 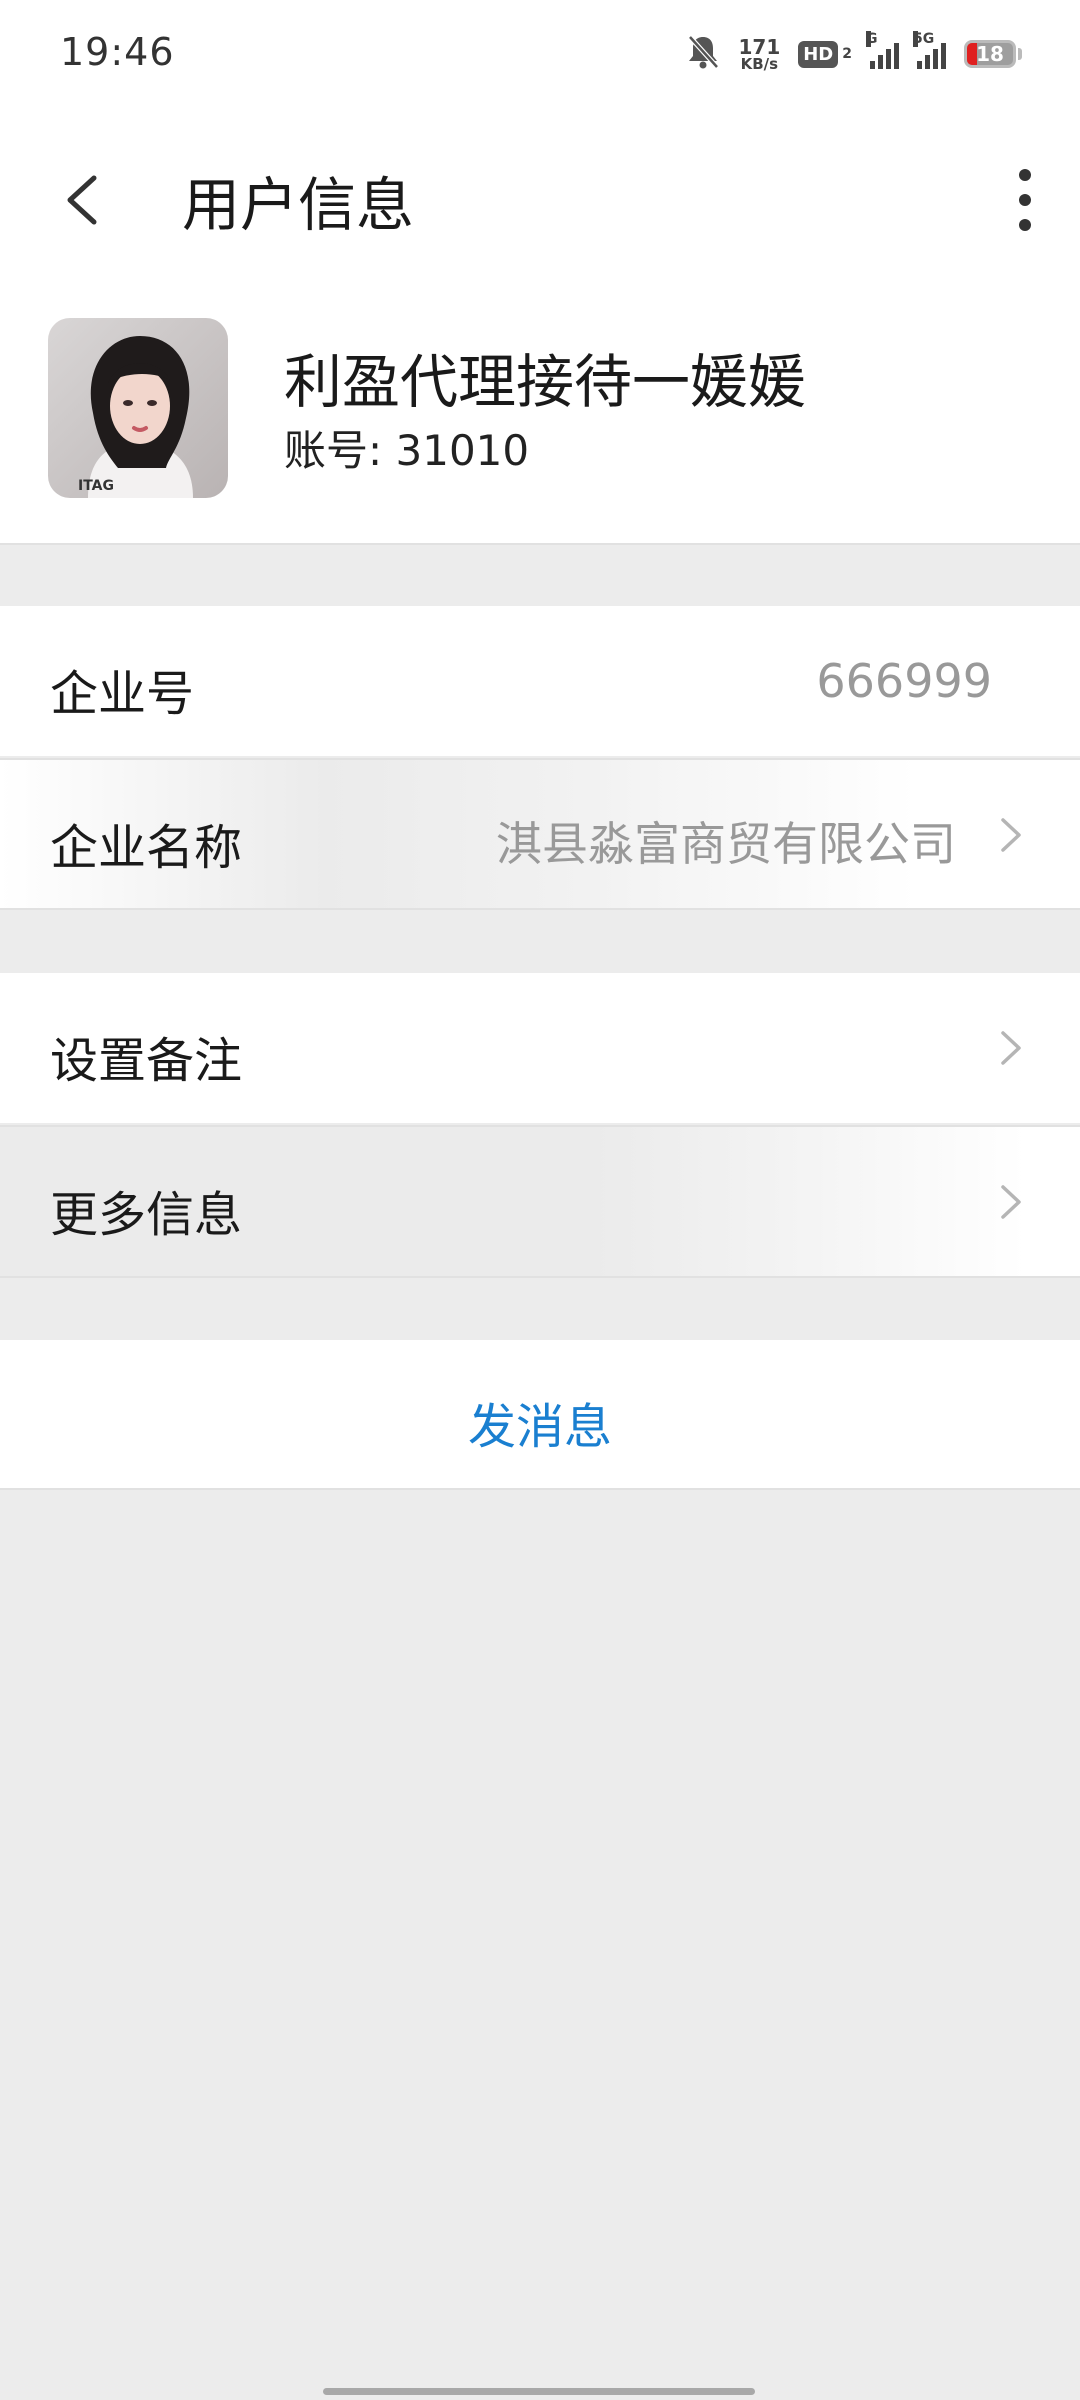 I want to click on set-remark-row: 设置备注, so click(x=540, y=1048).